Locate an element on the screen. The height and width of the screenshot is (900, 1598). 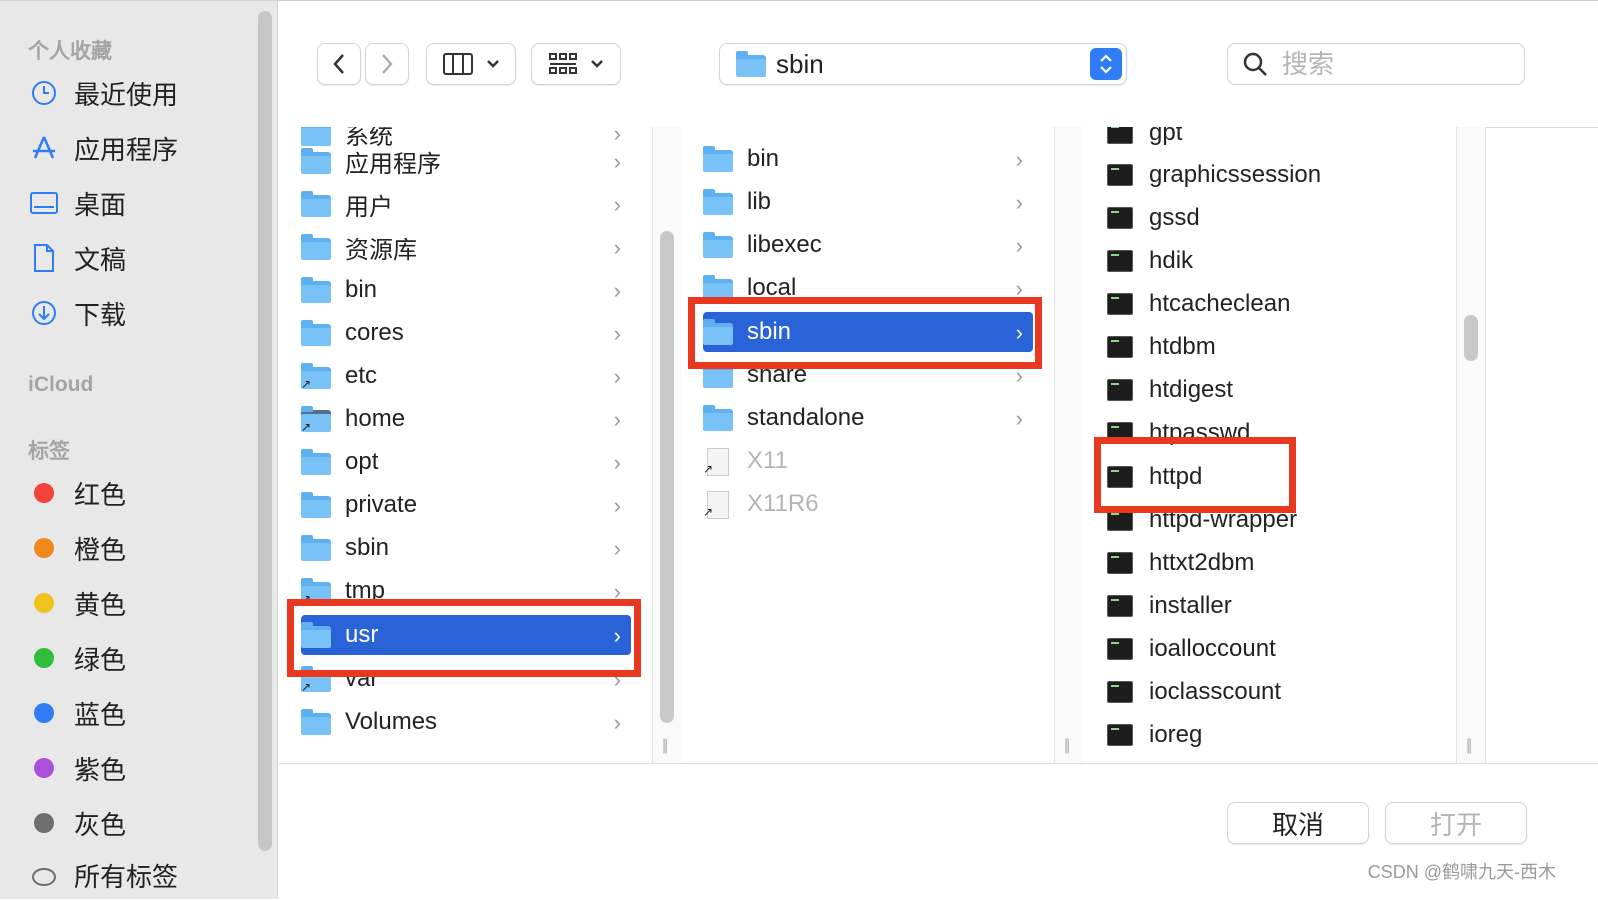
list-item: ↗ X11R6 is located at coordinates (868, 504).